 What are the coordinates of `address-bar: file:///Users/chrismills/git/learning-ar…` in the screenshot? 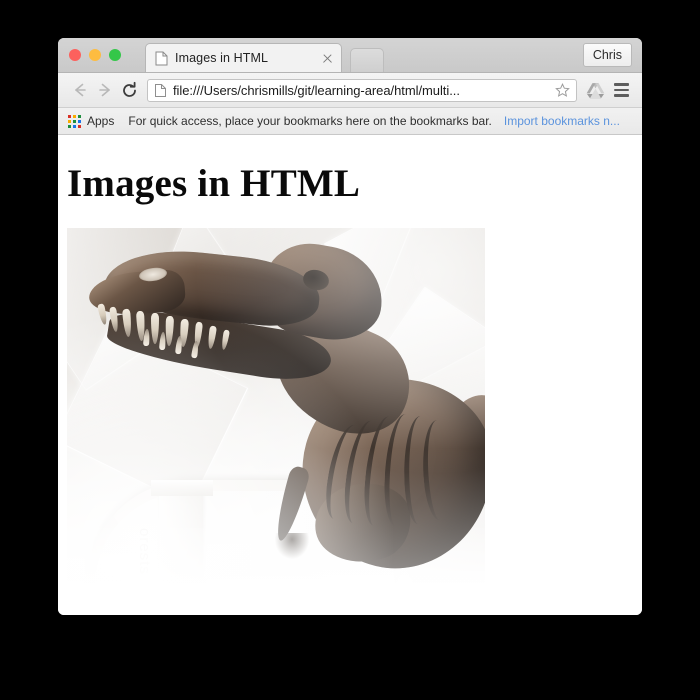 It's located at (362, 90).